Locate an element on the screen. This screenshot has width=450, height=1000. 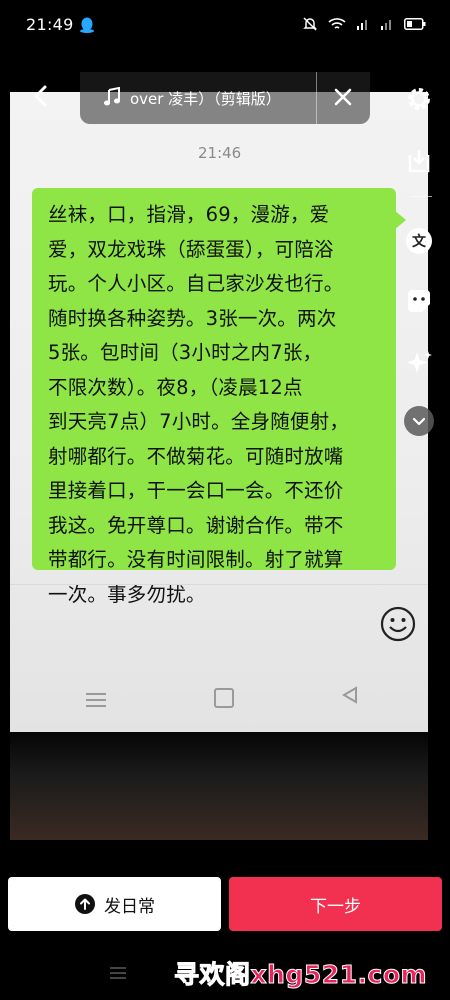
home-square-icon is located at coordinates (224, 698).